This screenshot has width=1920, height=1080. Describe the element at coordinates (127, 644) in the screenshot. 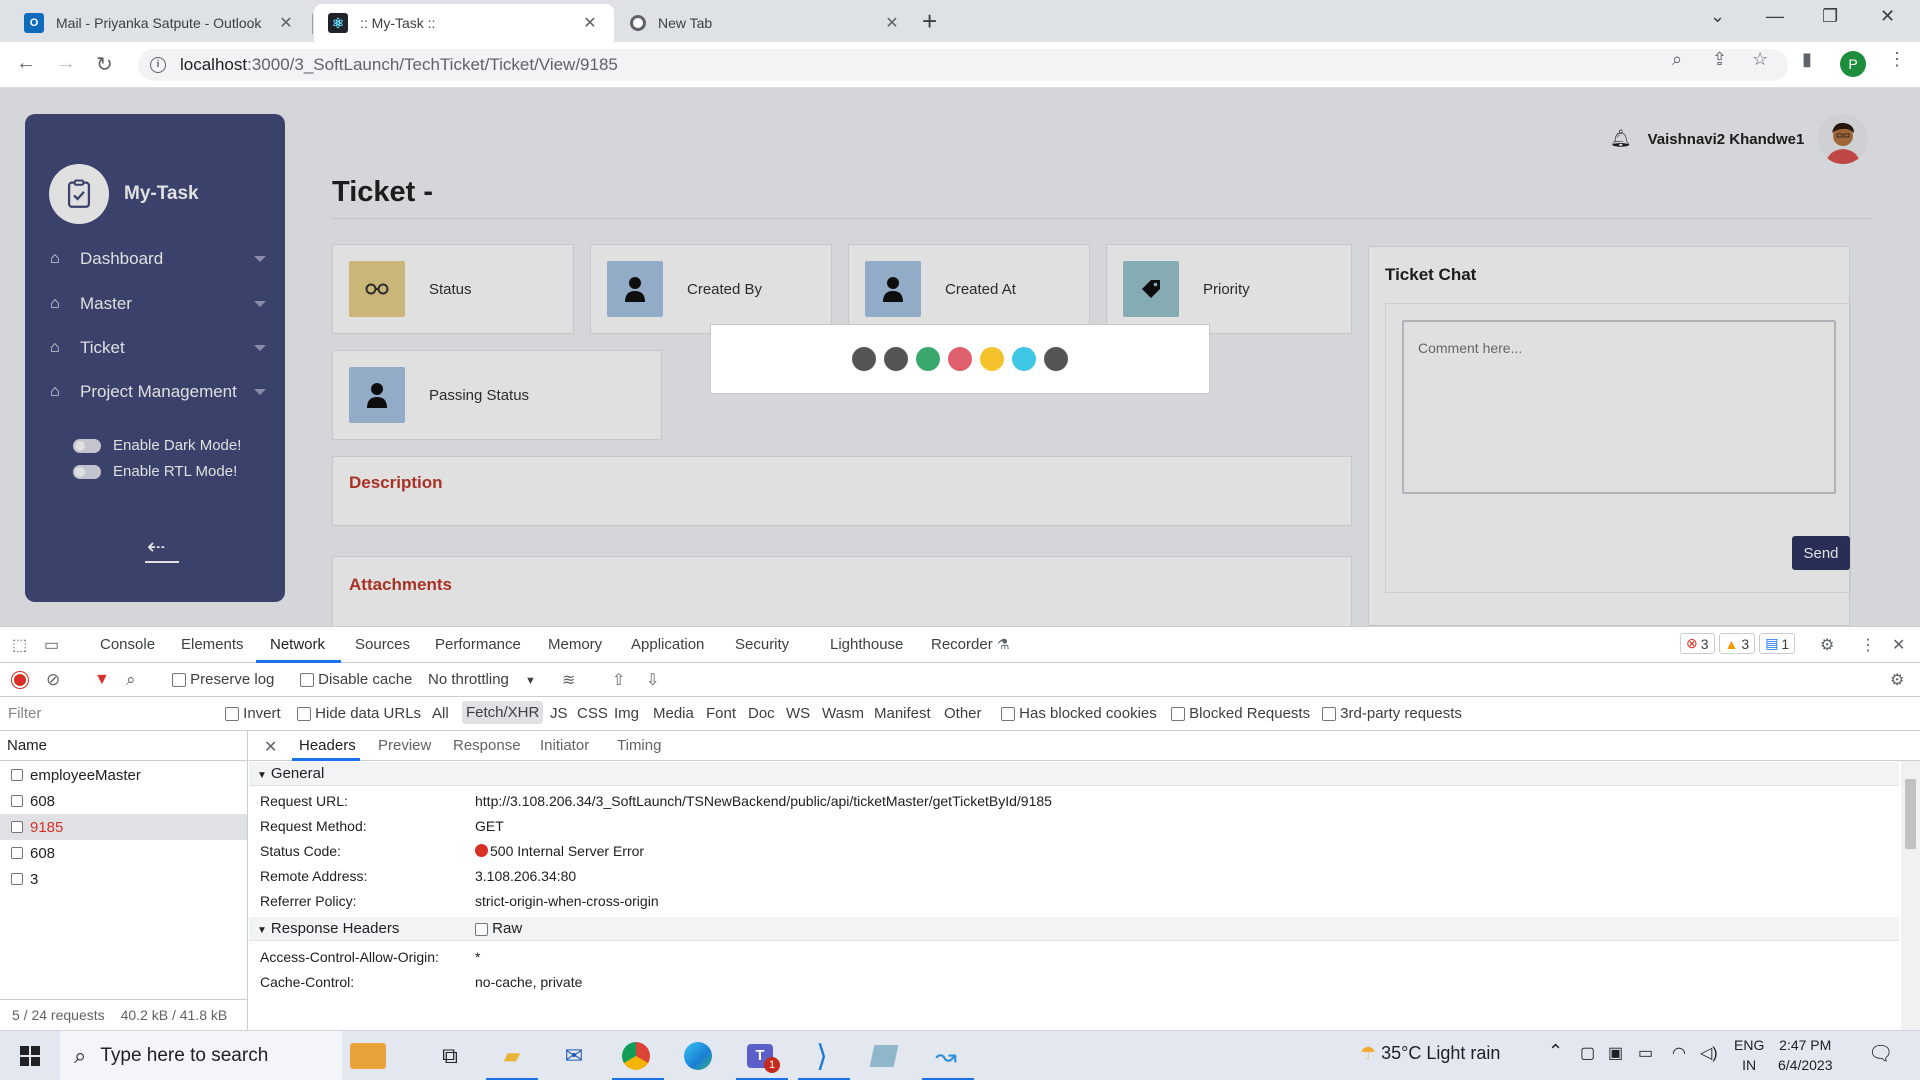

I see `tab-console: Console` at that location.